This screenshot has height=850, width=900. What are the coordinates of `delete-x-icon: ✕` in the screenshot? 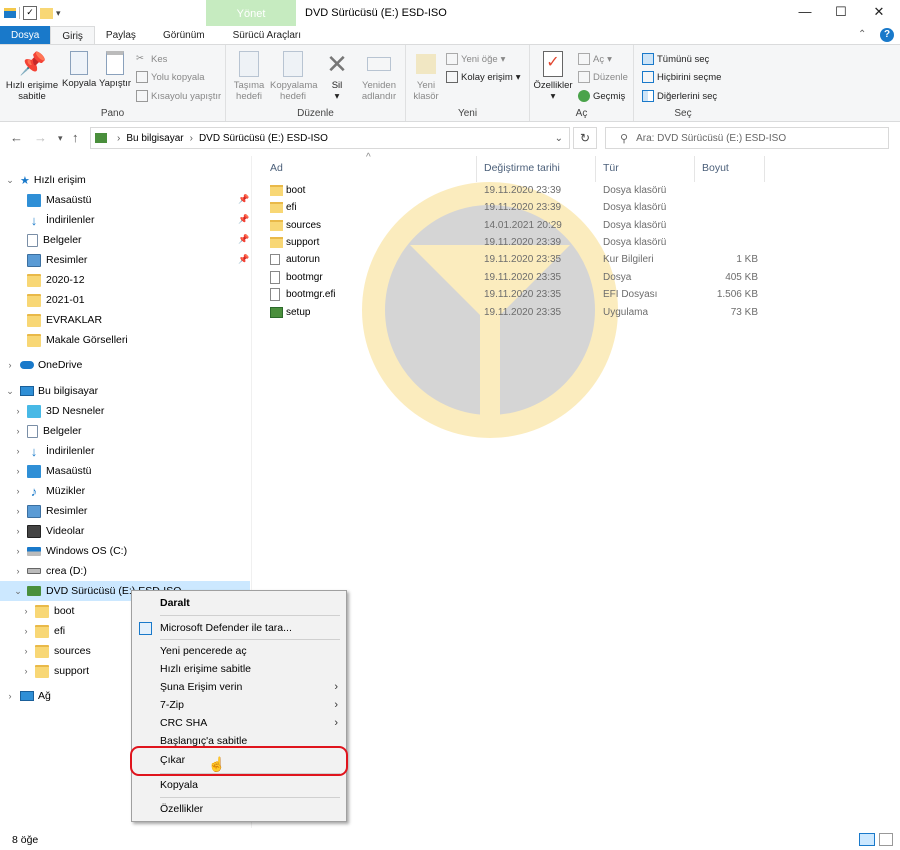 It's located at (337, 64).